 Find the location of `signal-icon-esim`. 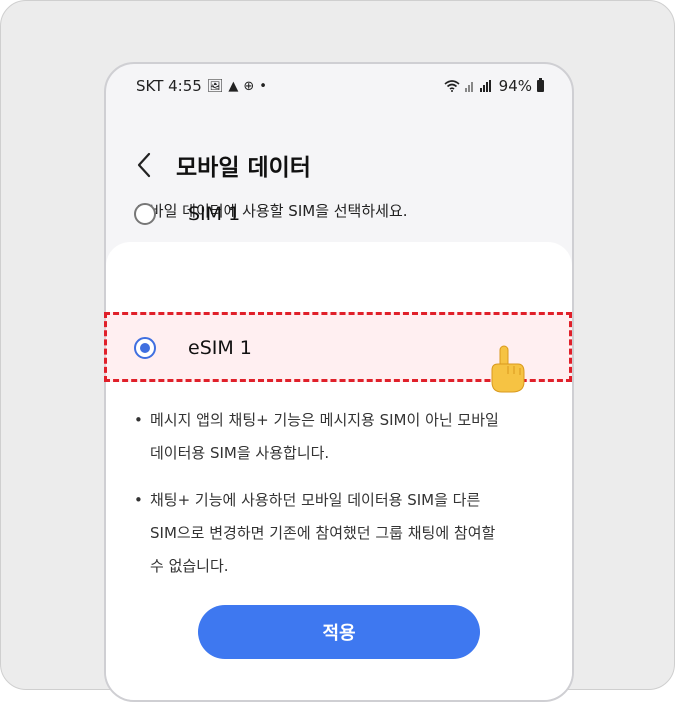

signal-icon-esim is located at coordinates (485, 86).